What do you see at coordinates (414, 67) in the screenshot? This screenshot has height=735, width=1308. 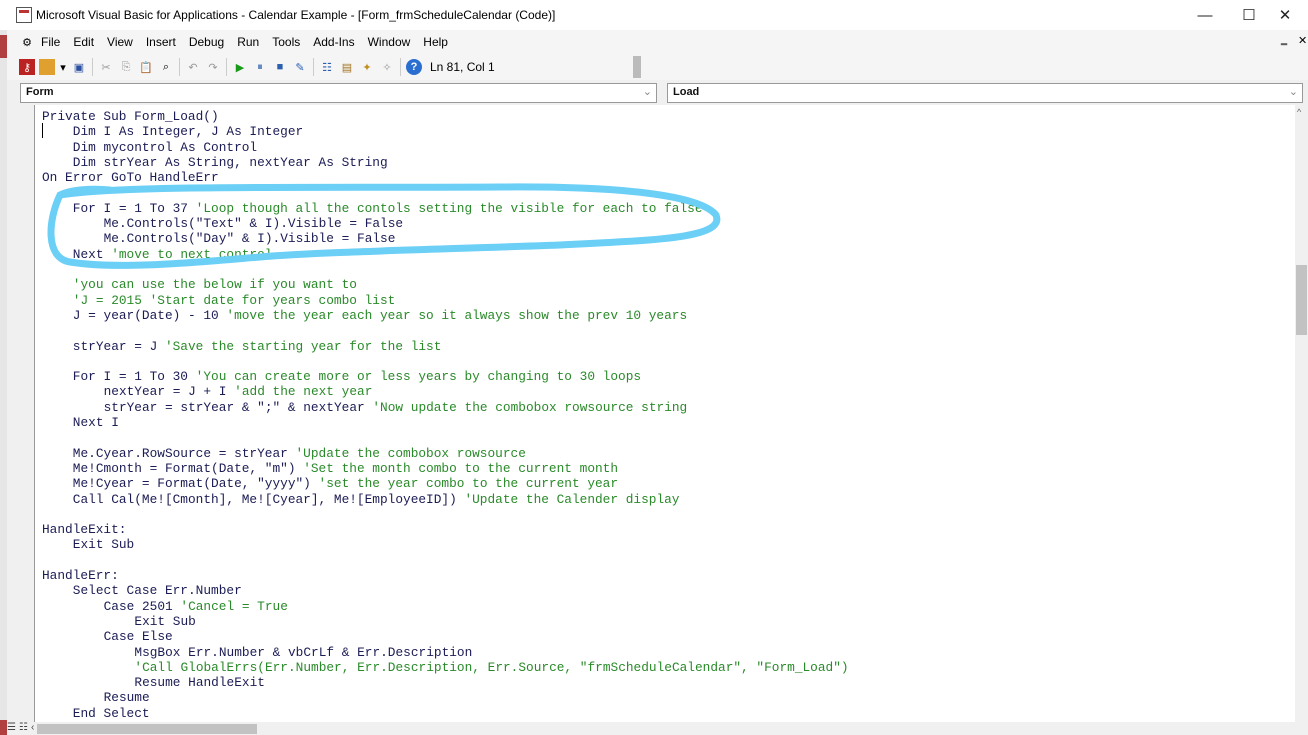 I see `help-icon: ?` at bounding box center [414, 67].